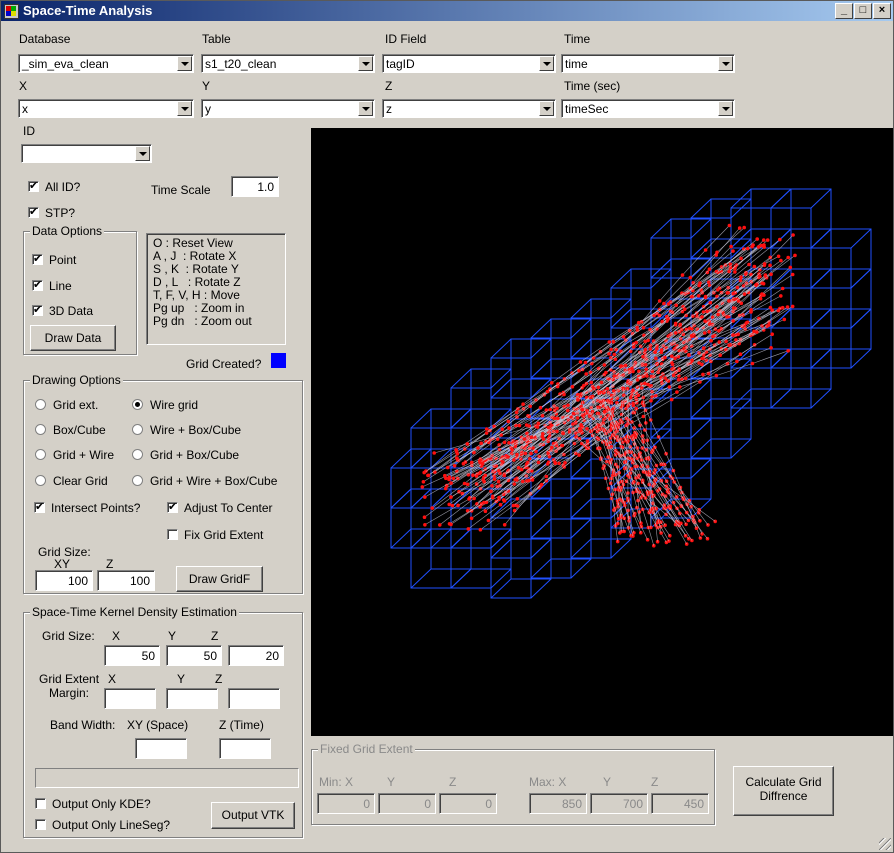 This screenshot has height=853, width=894. What do you see at coordinates (885, 844) in the screenshot?
I see `resize-grip-icon` at bounding box center [885, 844].